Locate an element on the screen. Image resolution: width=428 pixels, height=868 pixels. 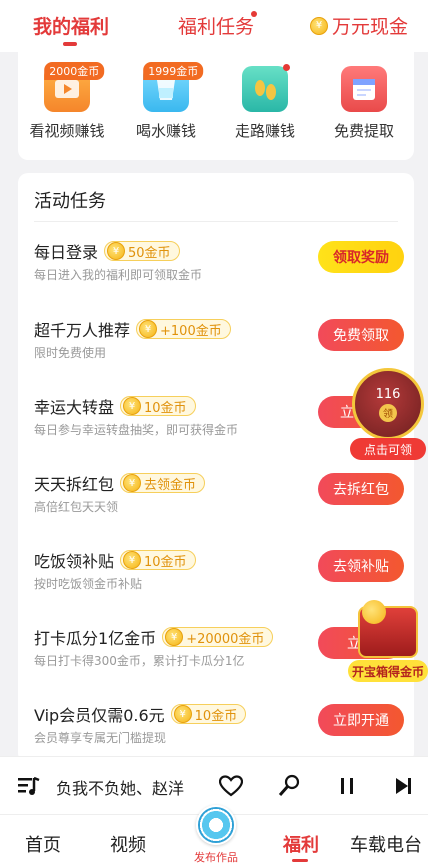
task-name-row: 天天拆红包 ¥ 去领金币 is located at coordinates (120, 483).